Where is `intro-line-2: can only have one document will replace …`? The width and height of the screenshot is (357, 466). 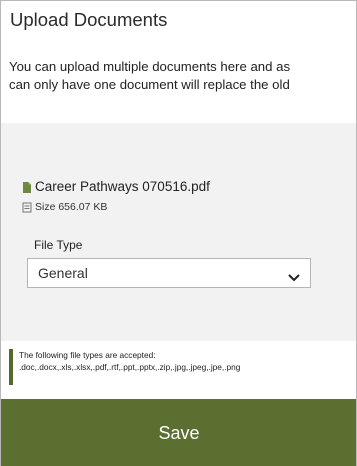 intro-line-2: can only have one document will replace … is located at coordinates (149, 84).